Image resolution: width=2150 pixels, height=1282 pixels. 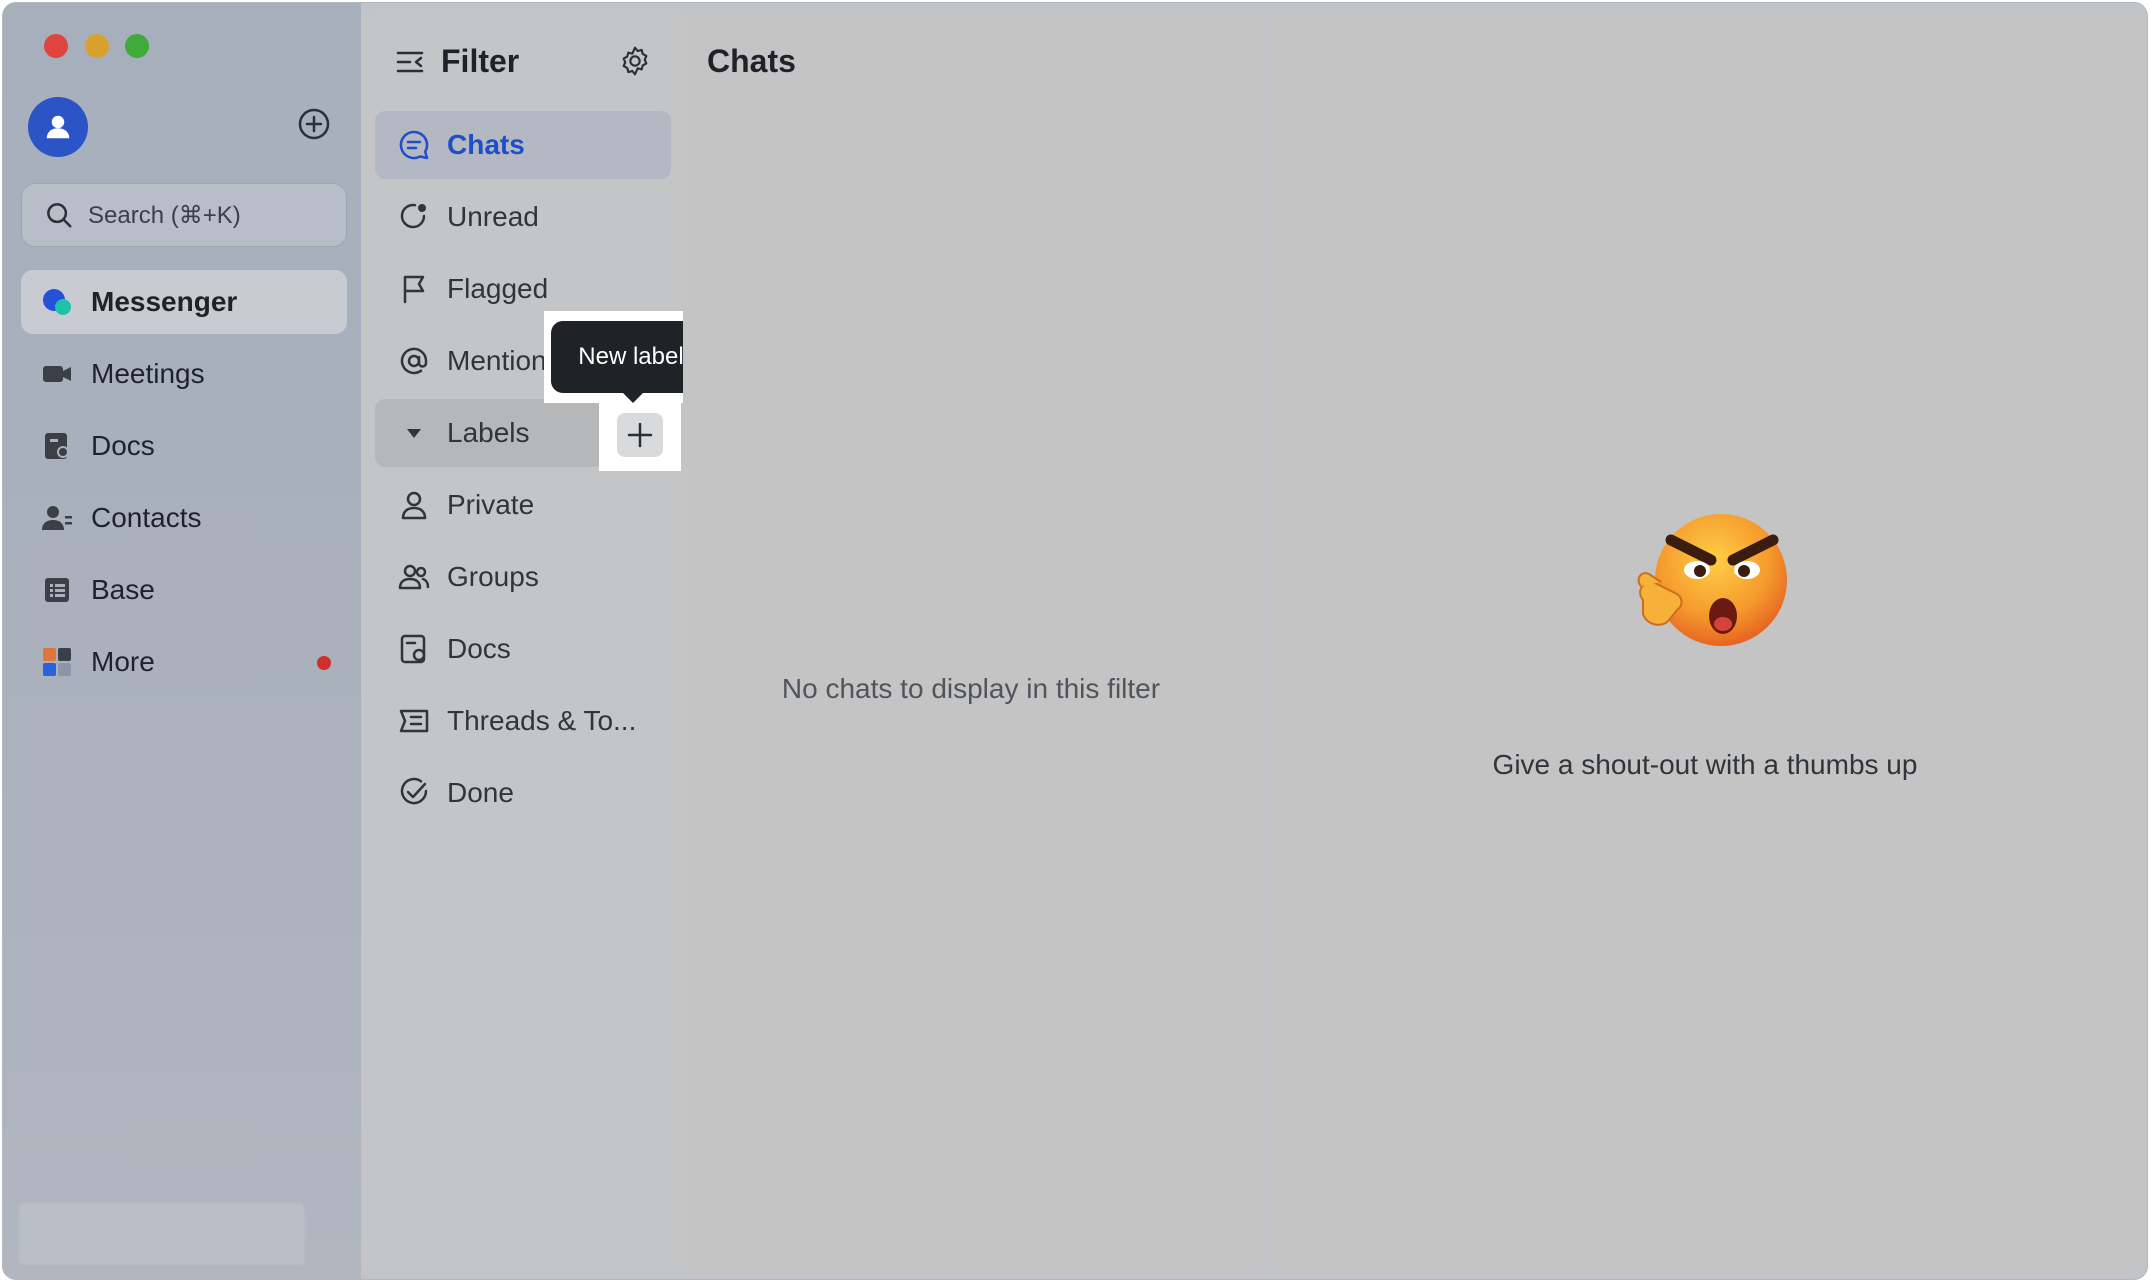 I want to click on filter-item-done: Done, so click(x=523, y=793).